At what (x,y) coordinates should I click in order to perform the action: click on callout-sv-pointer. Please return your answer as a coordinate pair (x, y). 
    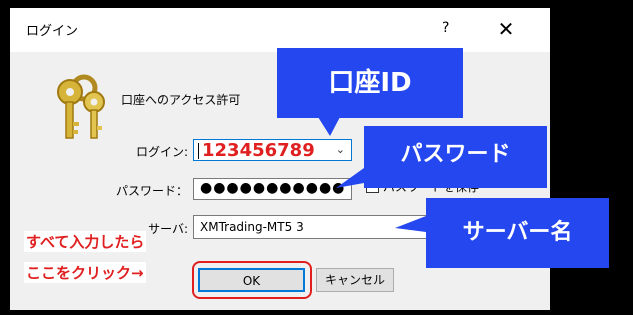
    Looking at the image, I should click on (410, 224).